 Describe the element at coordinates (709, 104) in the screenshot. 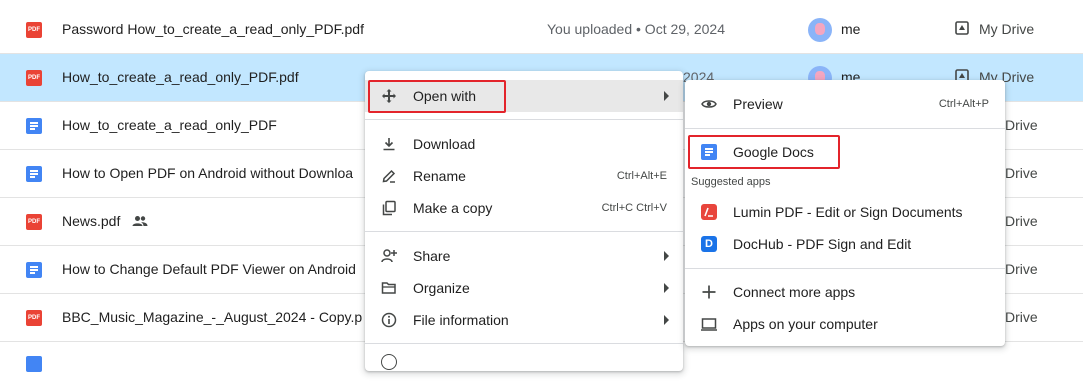

I see `eye-icon` at that location.